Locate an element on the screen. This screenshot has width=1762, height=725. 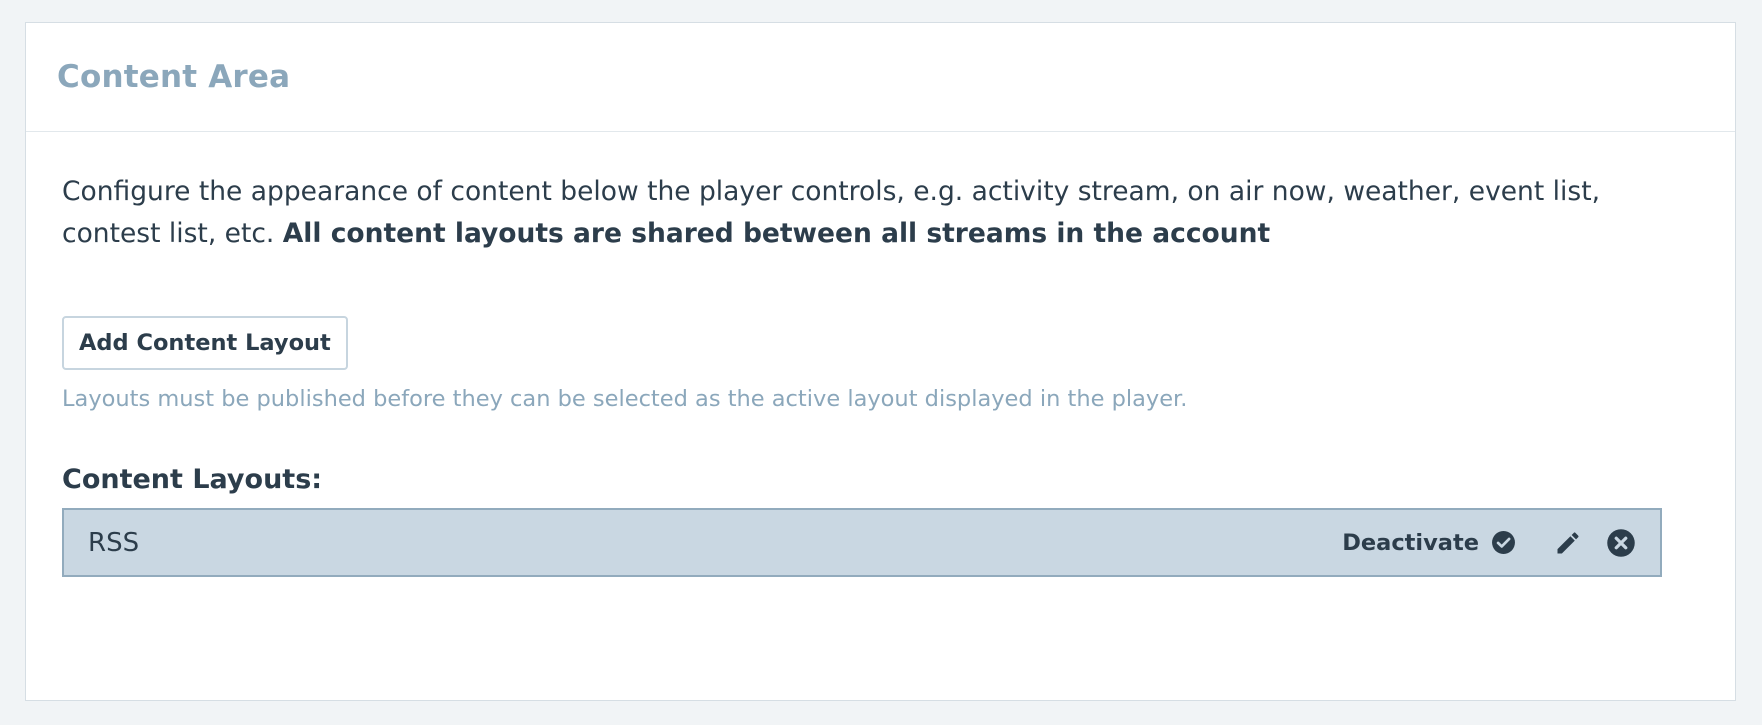
panel-title: Content Area is located at coordinates (174, 77).